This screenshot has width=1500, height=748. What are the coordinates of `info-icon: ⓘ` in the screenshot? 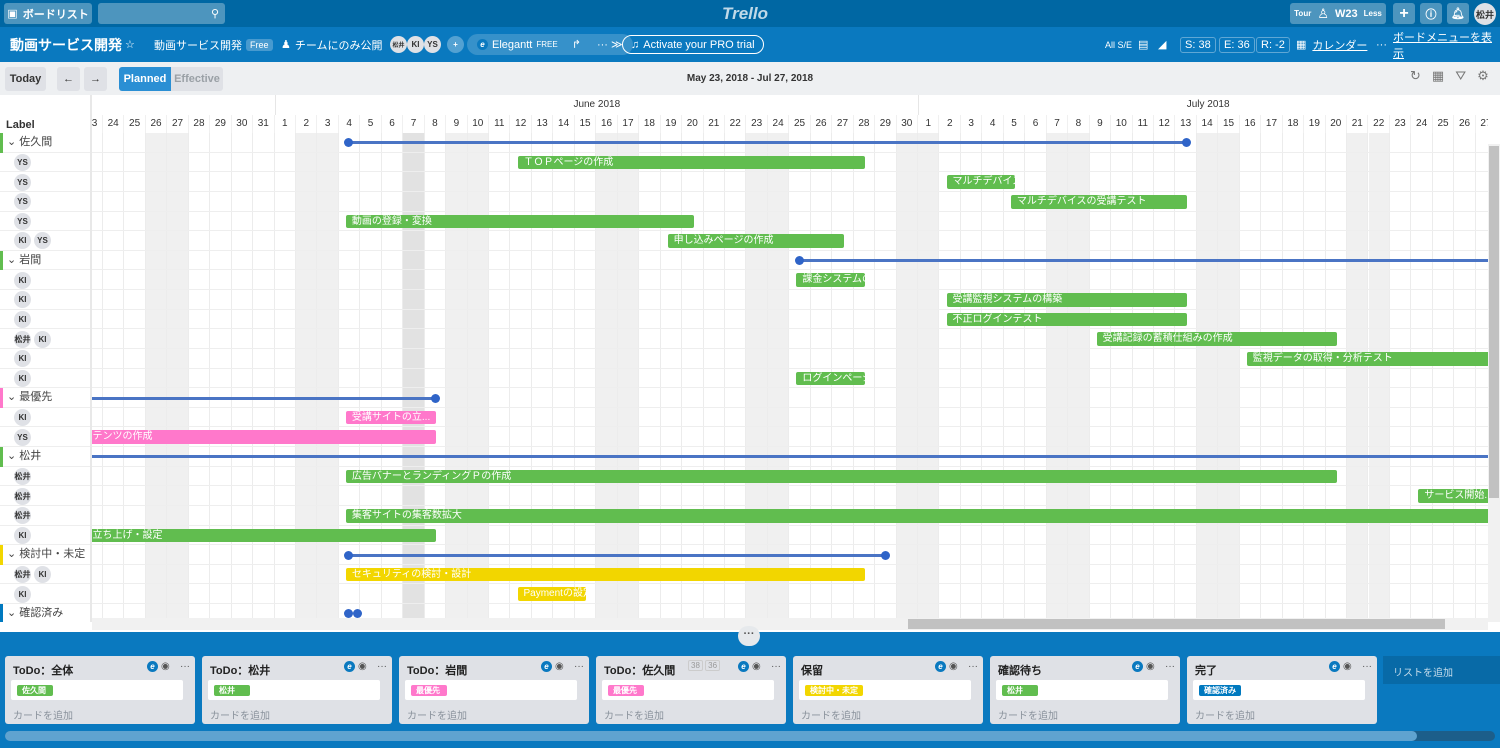 It's located at (1431, 13).